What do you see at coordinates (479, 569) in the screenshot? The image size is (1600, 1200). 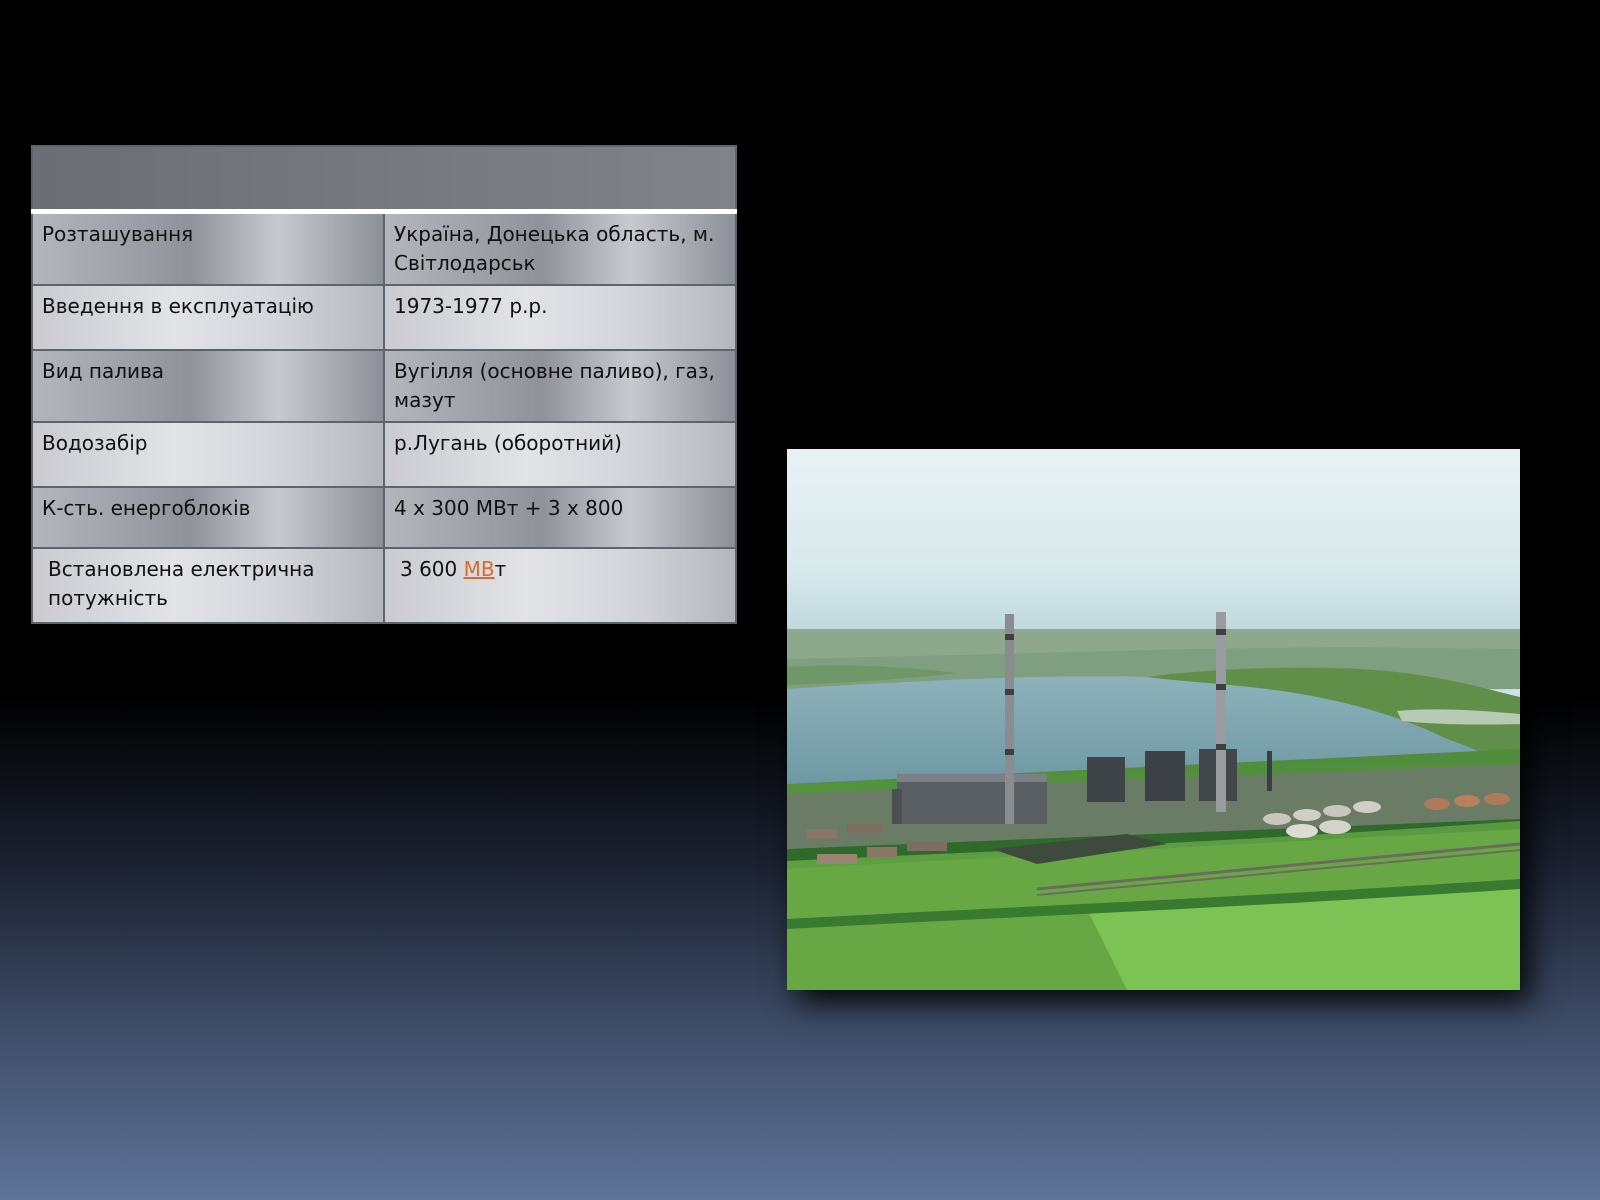 I see `capacity-unit-link: МВ` at bounding box center [479, 569].